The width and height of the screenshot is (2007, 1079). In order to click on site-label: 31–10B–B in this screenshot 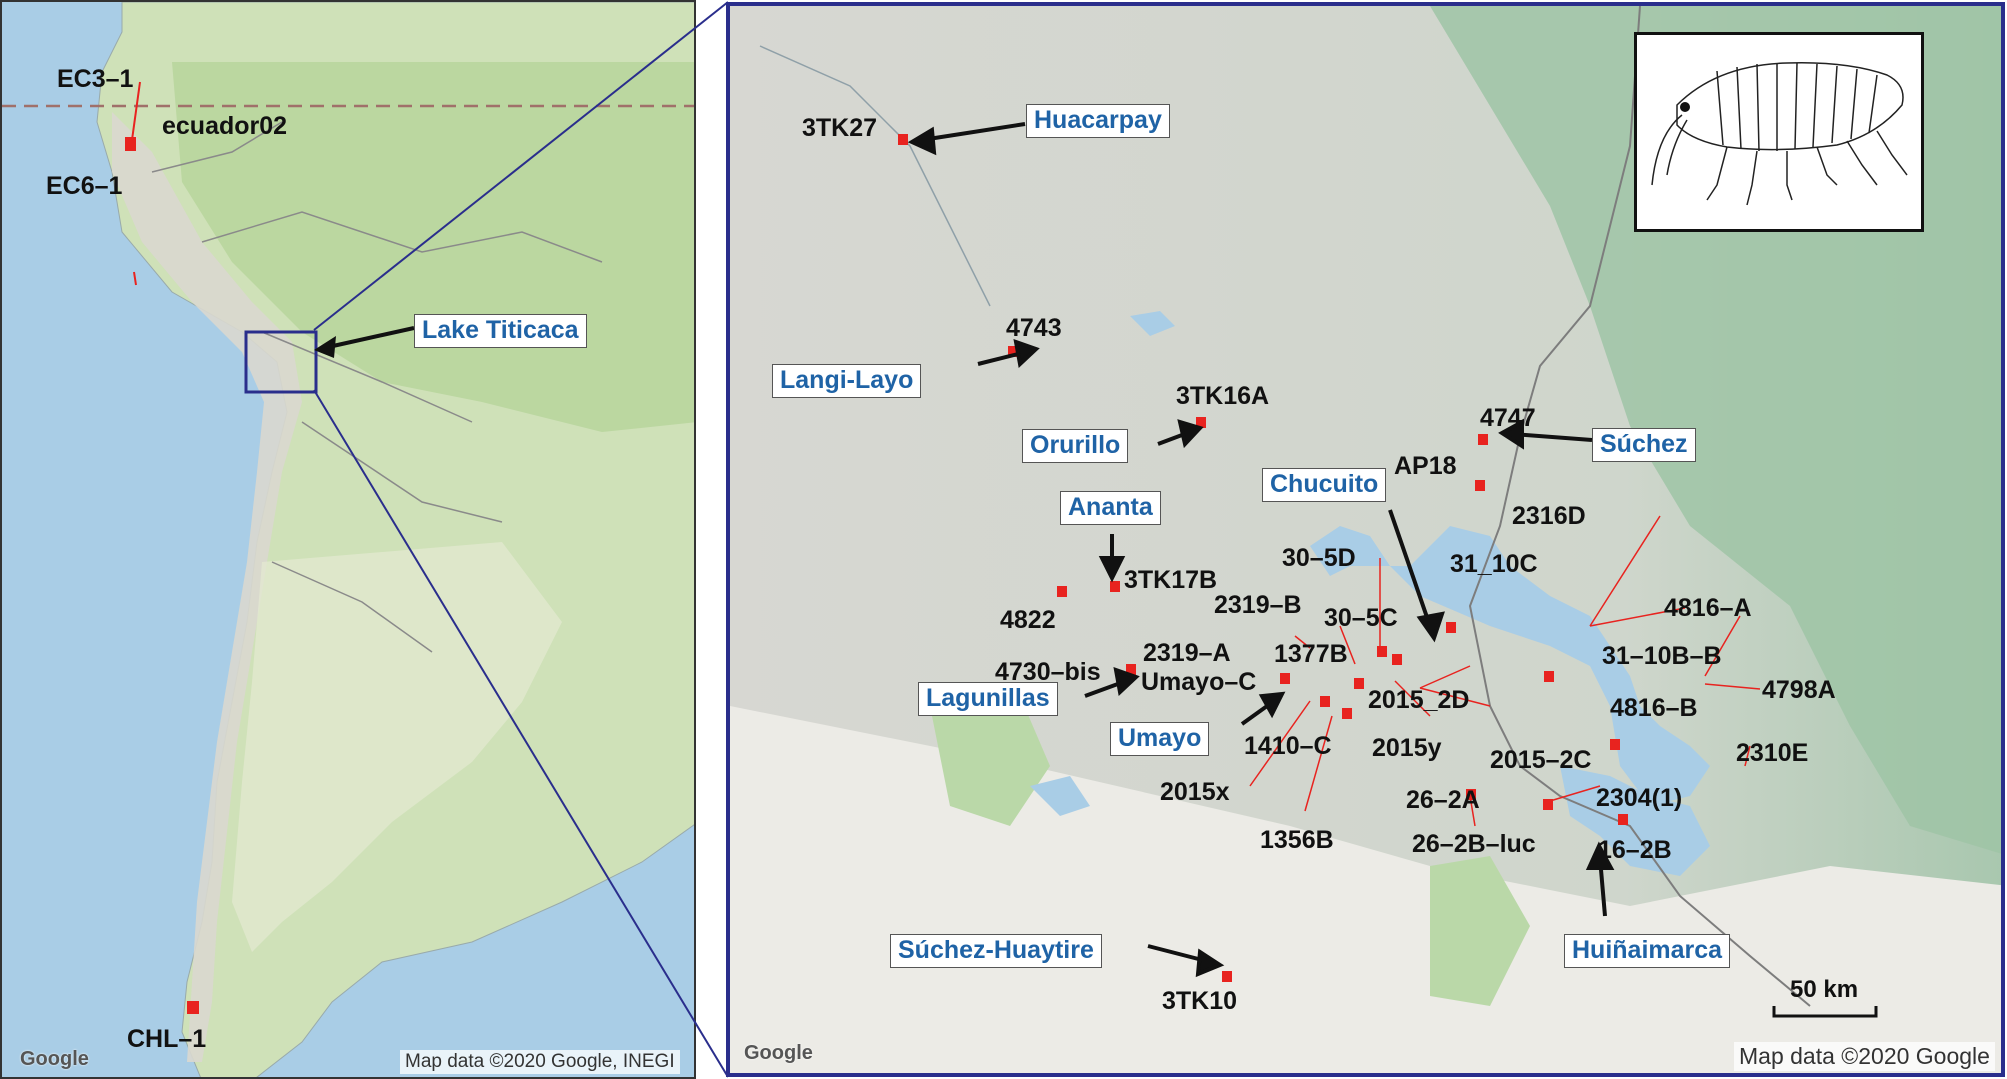, I will do `click(1662, 656)`.